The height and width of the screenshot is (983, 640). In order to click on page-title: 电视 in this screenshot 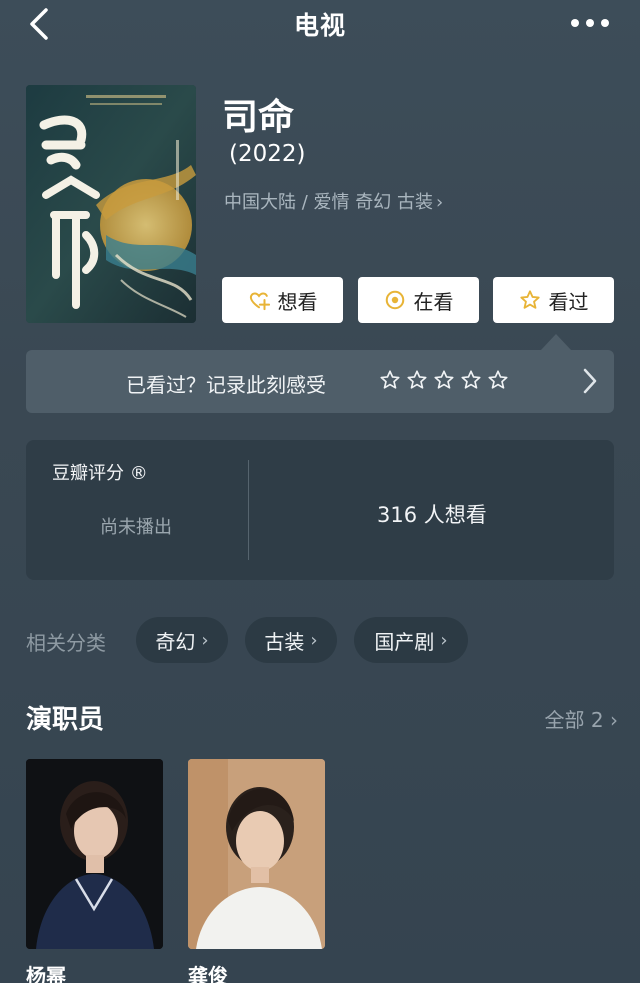, I will do `click(319, 25)`.